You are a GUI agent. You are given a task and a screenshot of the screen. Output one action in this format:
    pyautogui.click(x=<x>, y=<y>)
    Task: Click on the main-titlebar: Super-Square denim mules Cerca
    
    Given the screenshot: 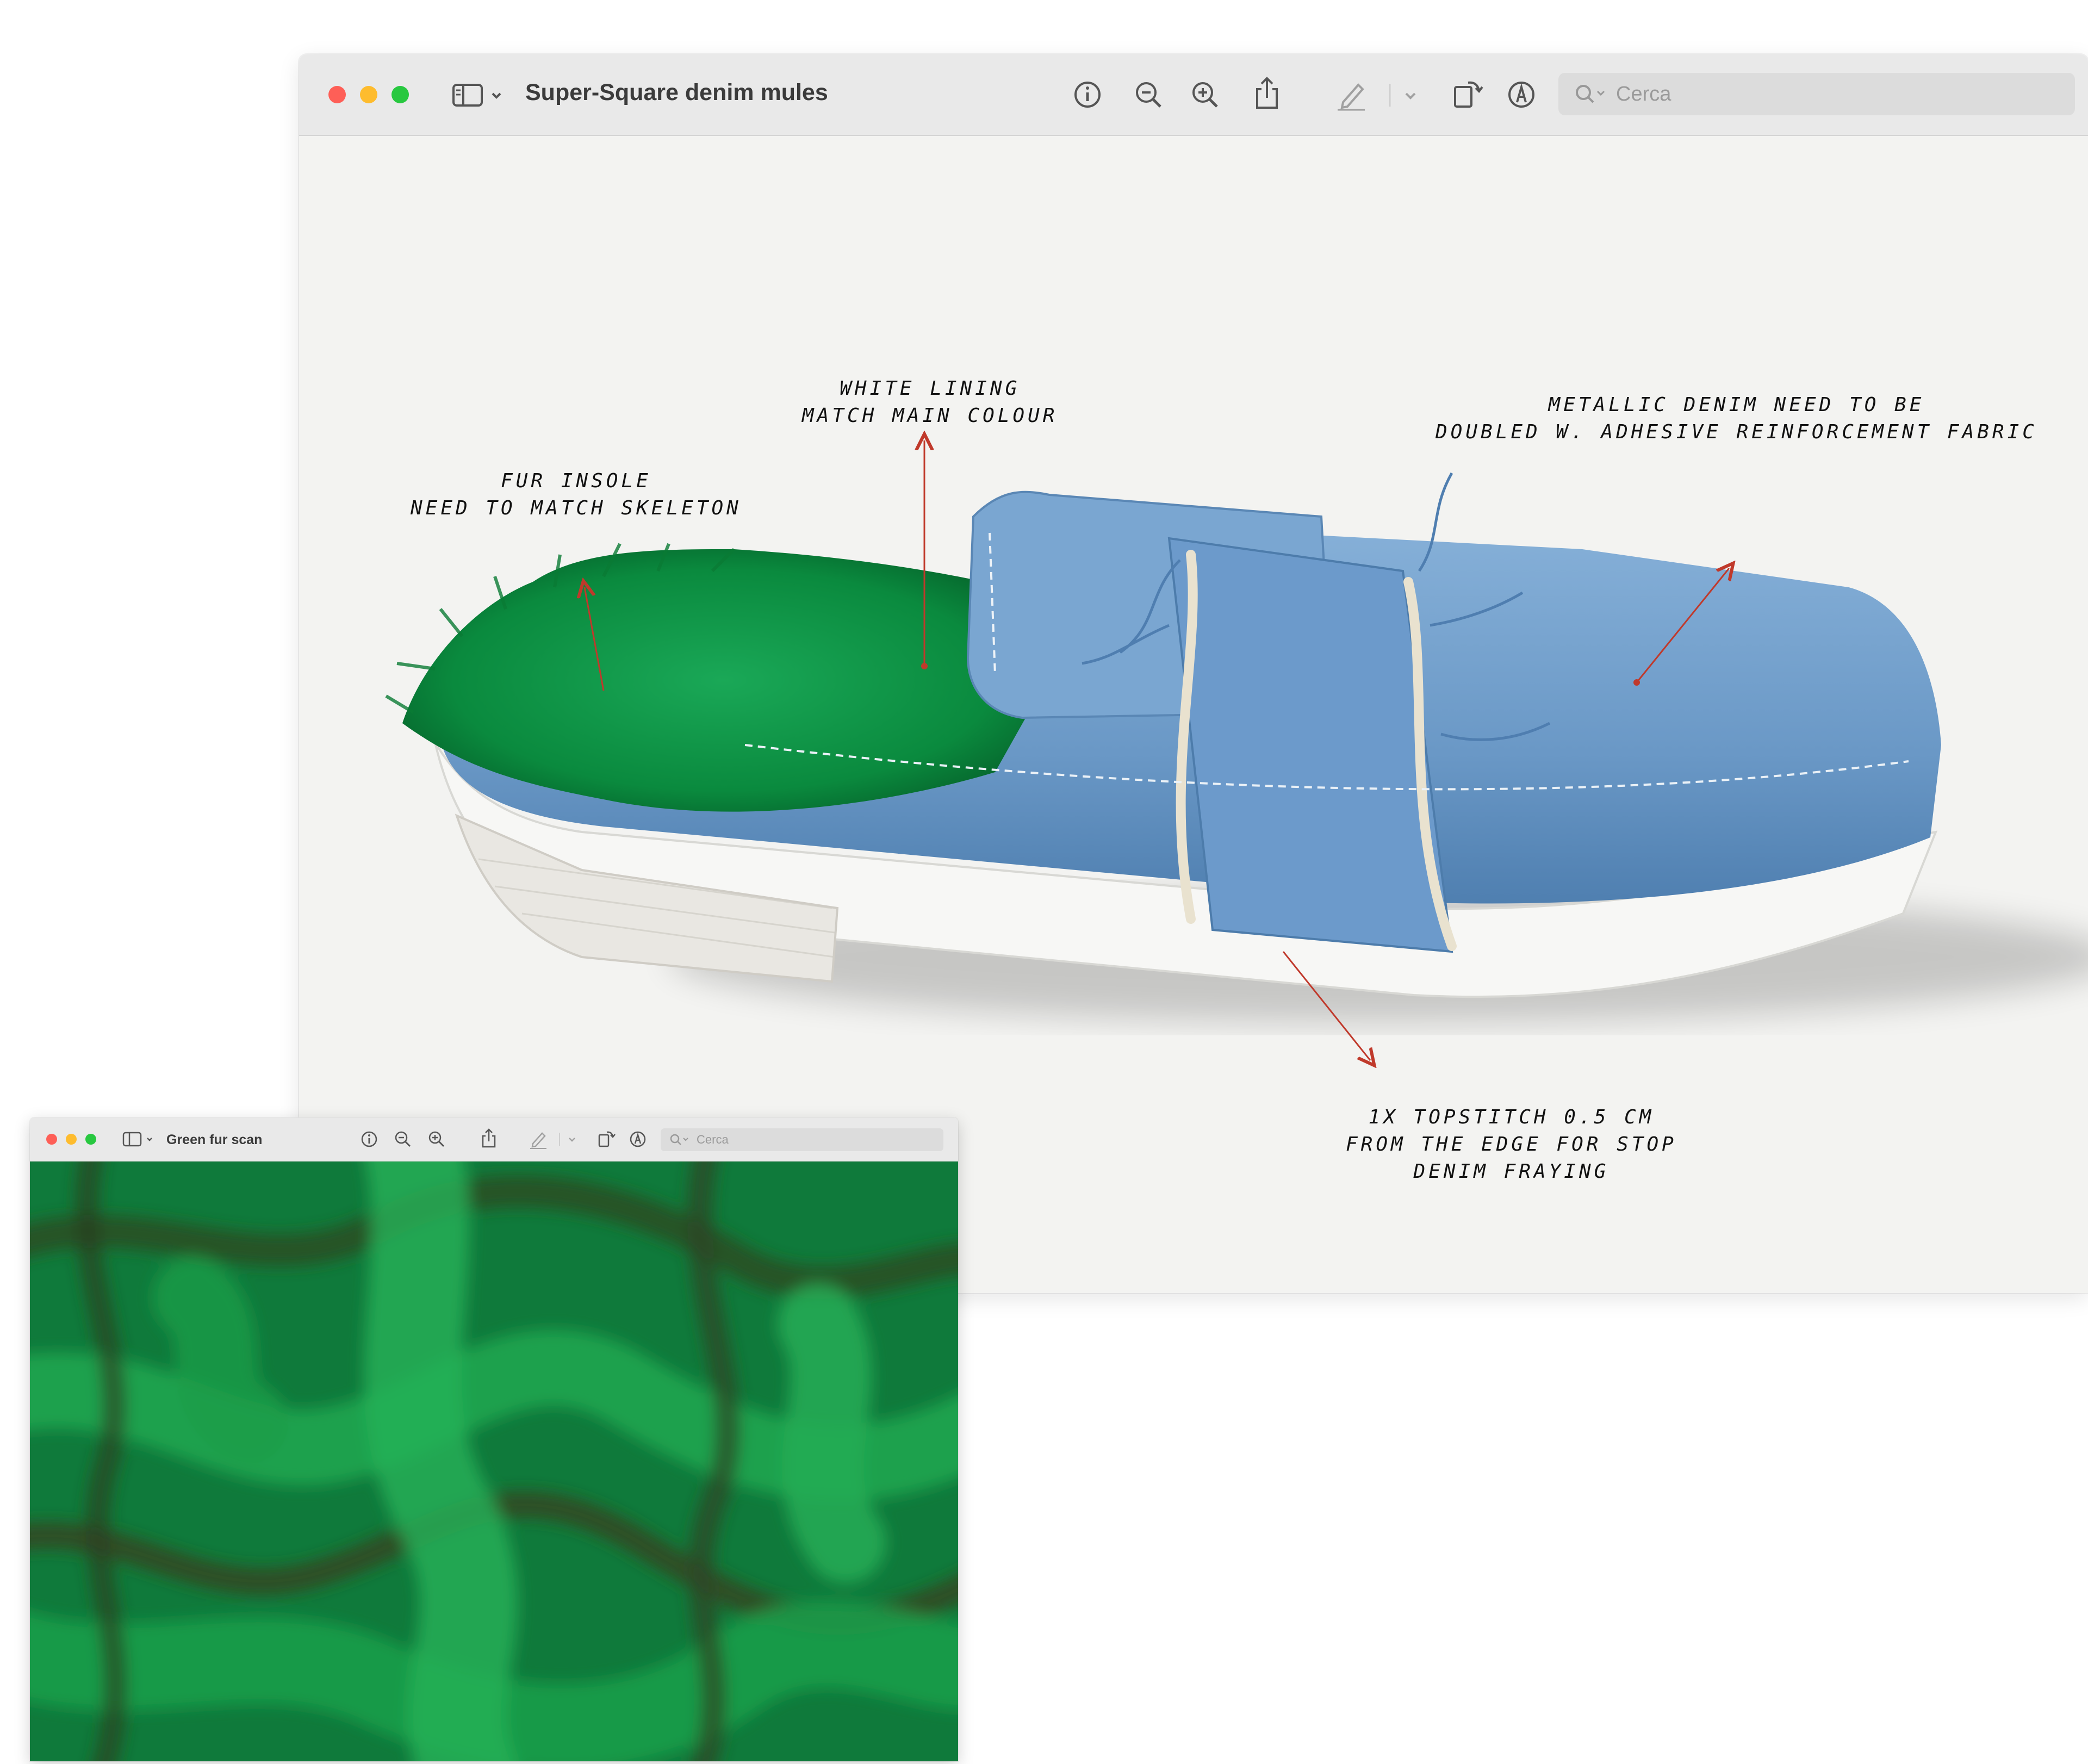 What is the action you would take?
    pyautogui.click(x=1193, y=95)
    